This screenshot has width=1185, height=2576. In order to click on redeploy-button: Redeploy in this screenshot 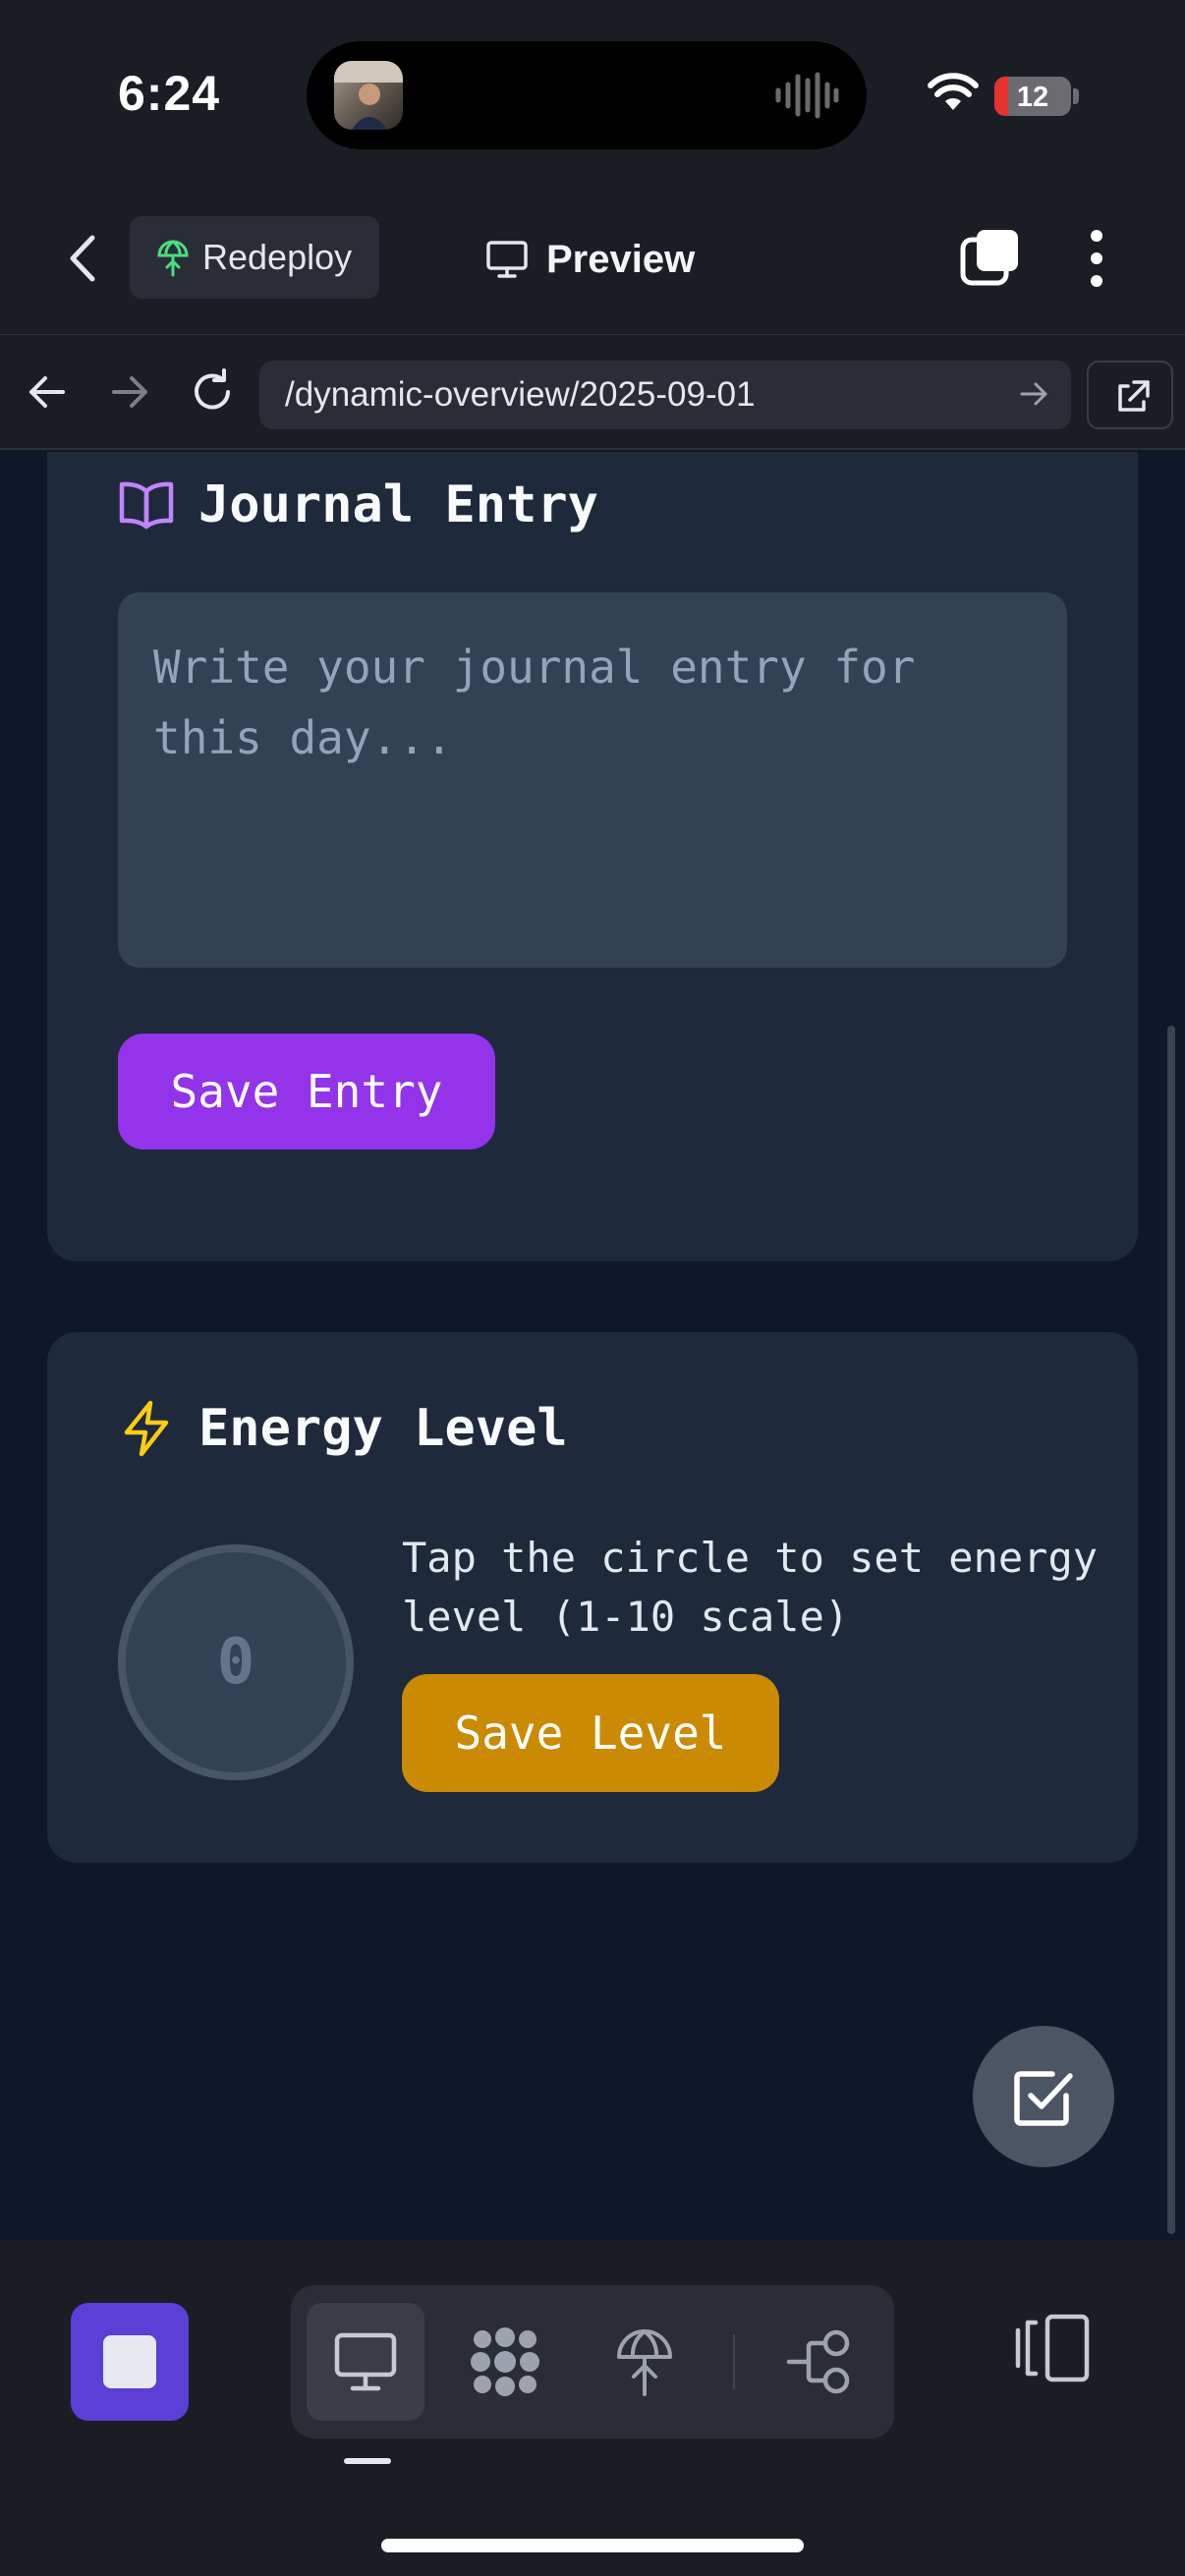, I will do `click(255, 257)`.